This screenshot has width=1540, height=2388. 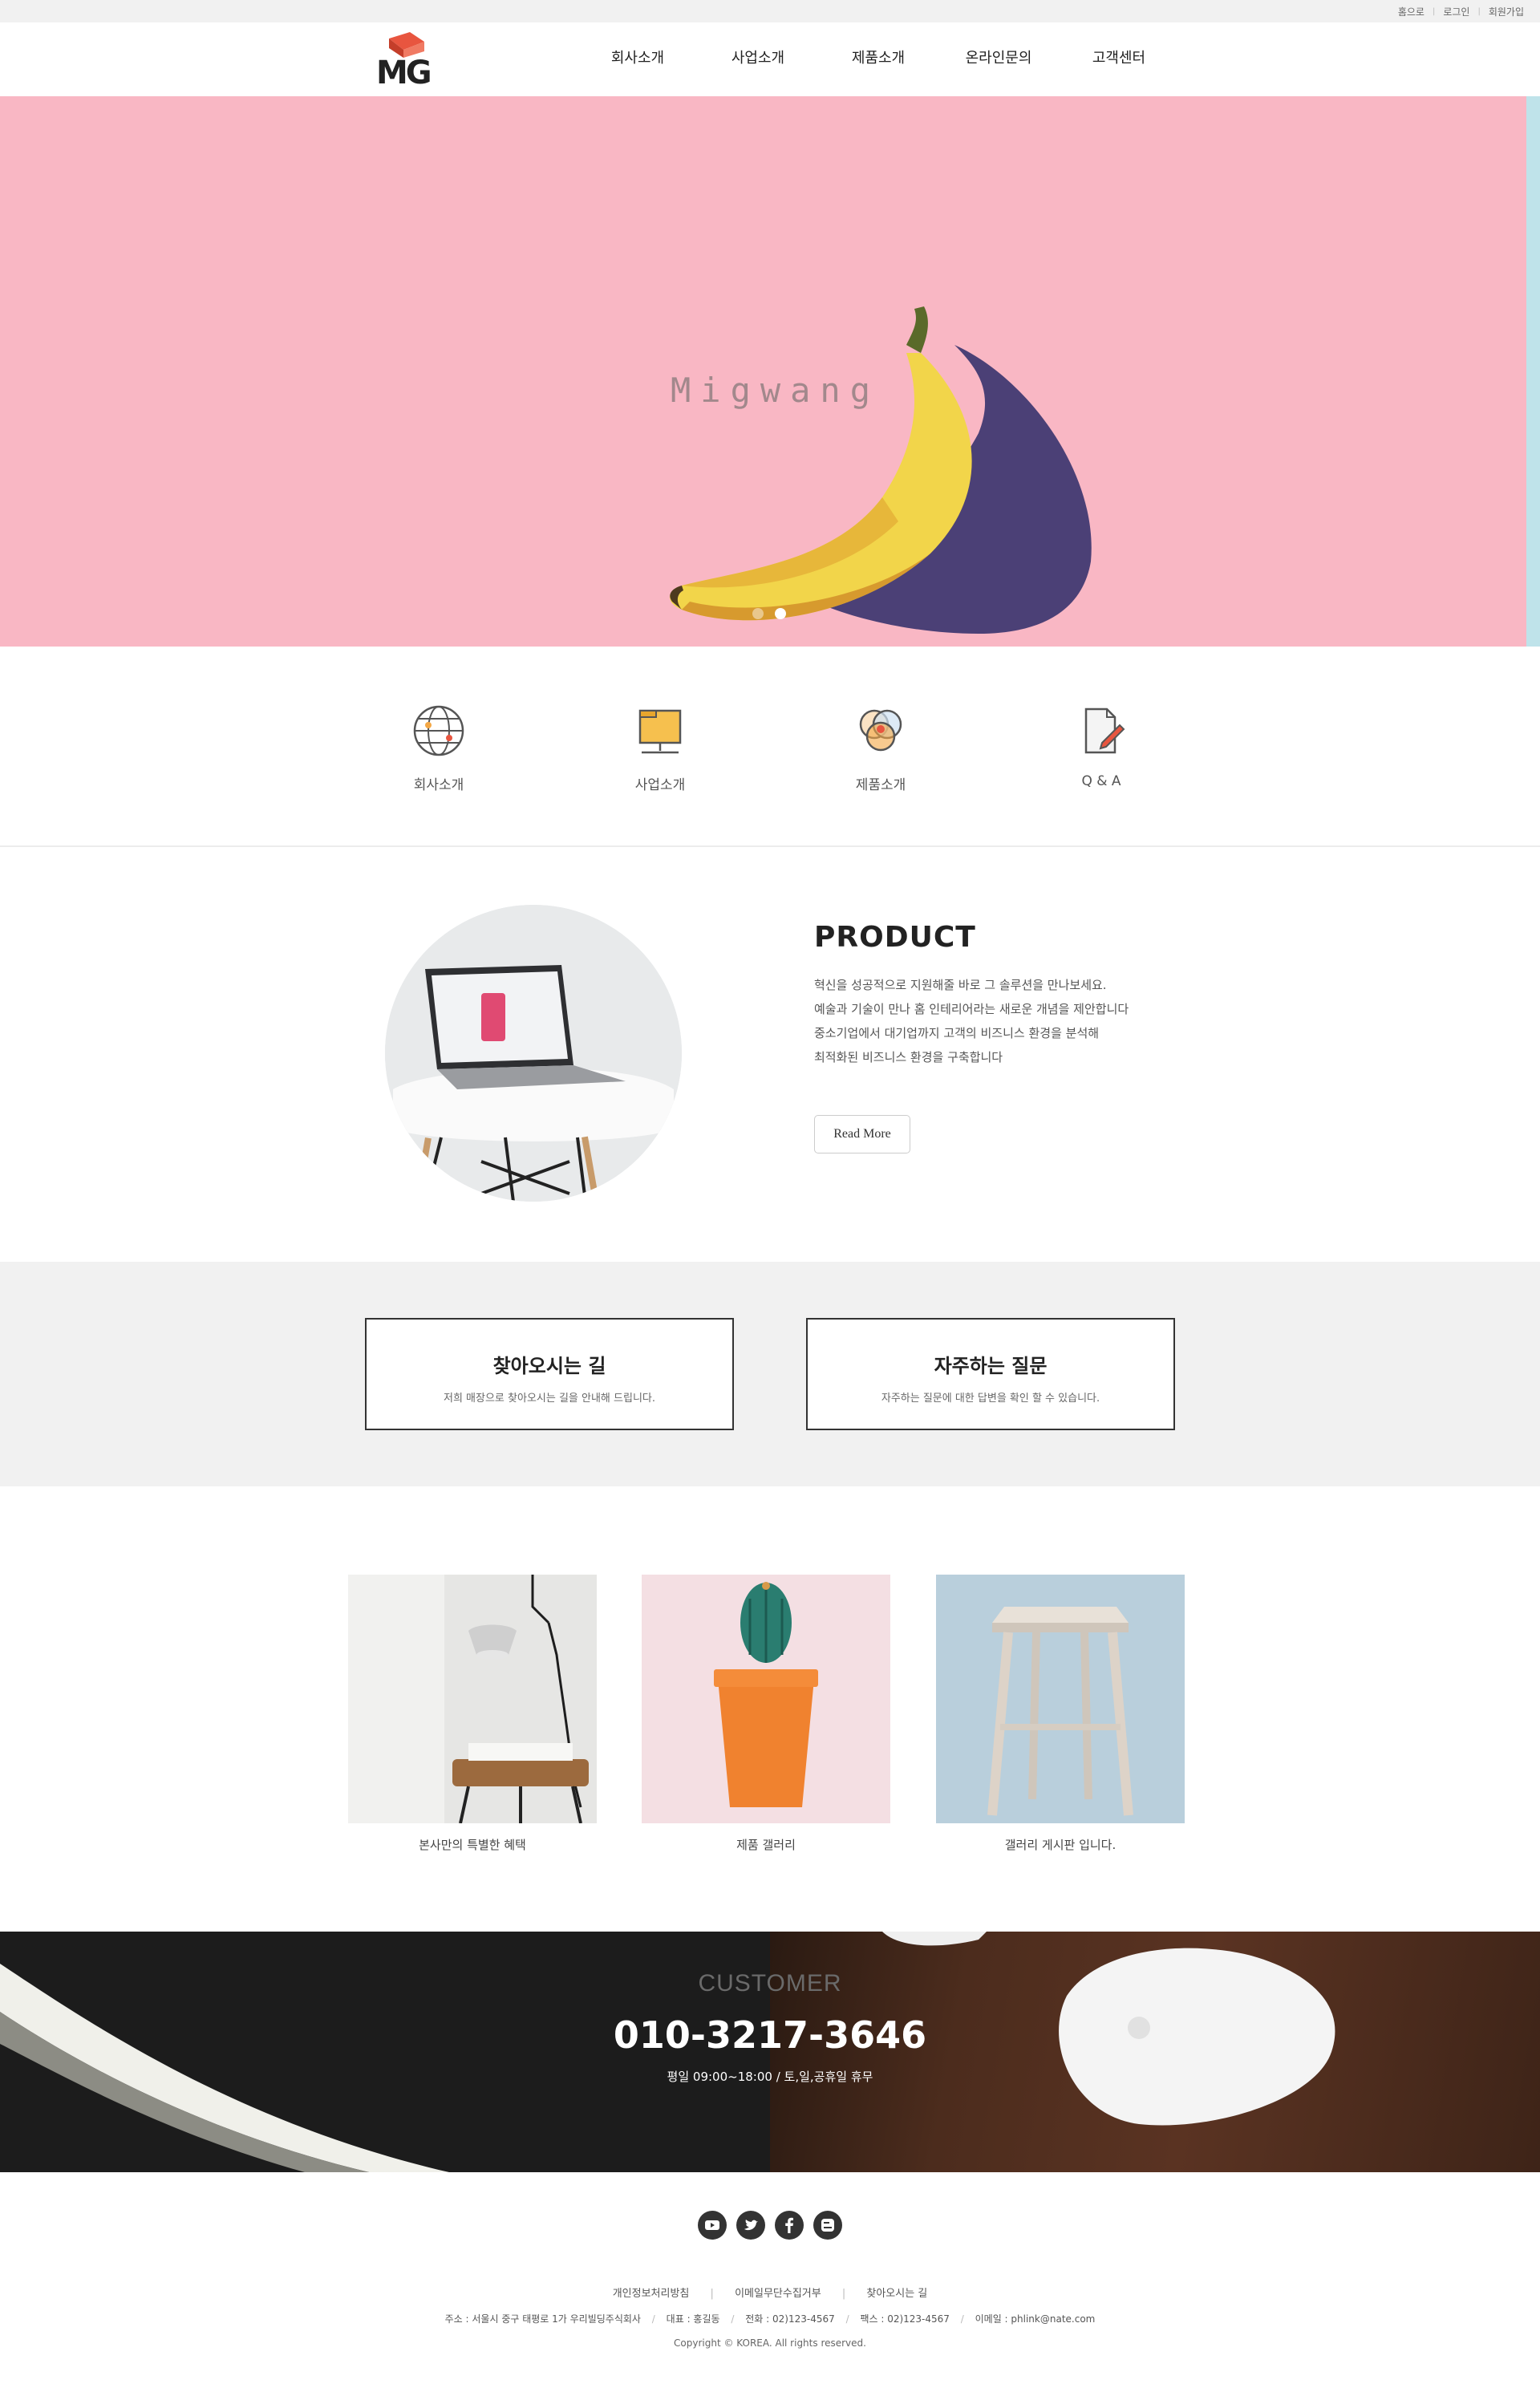 I want to click on directions-title: 찾아오시는 길, so click(x=549, y=1366).